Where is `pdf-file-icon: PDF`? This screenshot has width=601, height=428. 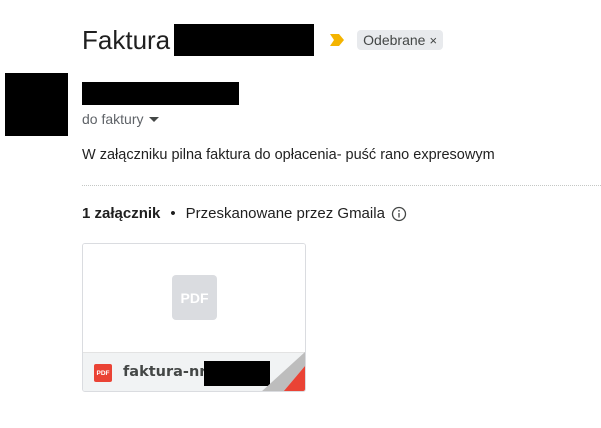 pdf-file-icon: PDF is located at coordinates (194, 297).